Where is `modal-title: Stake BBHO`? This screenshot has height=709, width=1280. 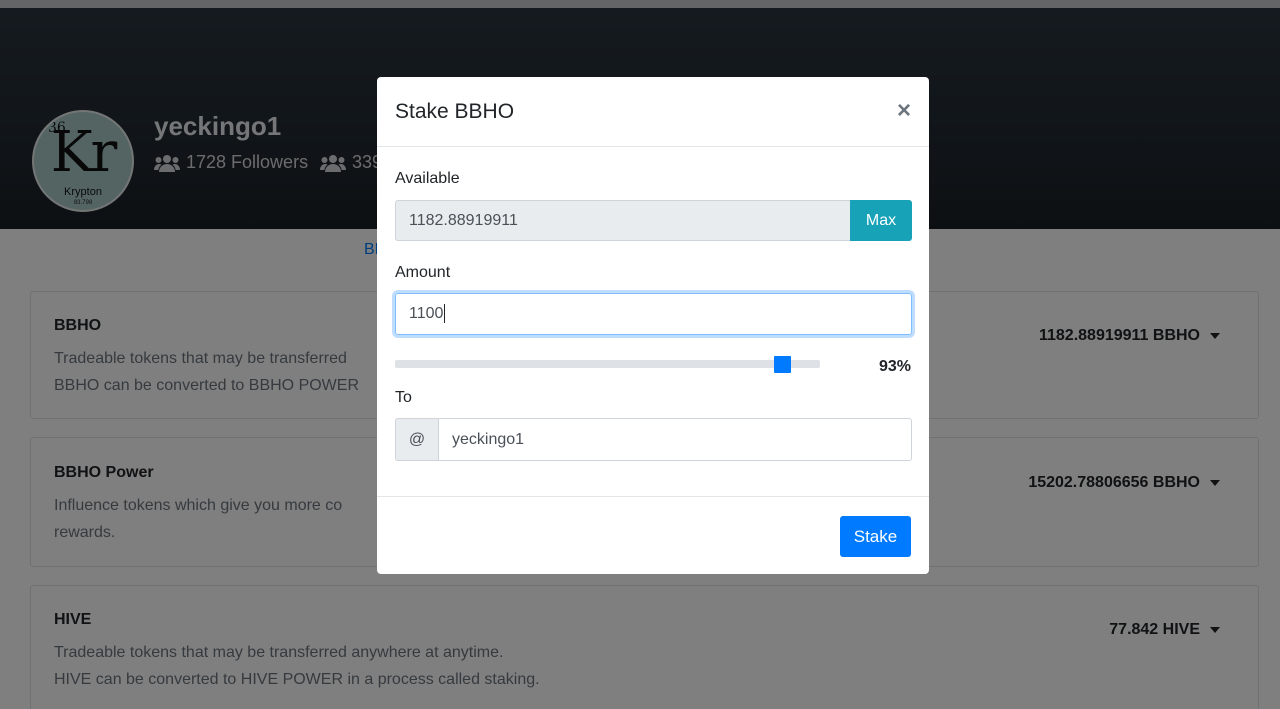
modal-title: Stake BBHO is located at coordinates (455, 111).